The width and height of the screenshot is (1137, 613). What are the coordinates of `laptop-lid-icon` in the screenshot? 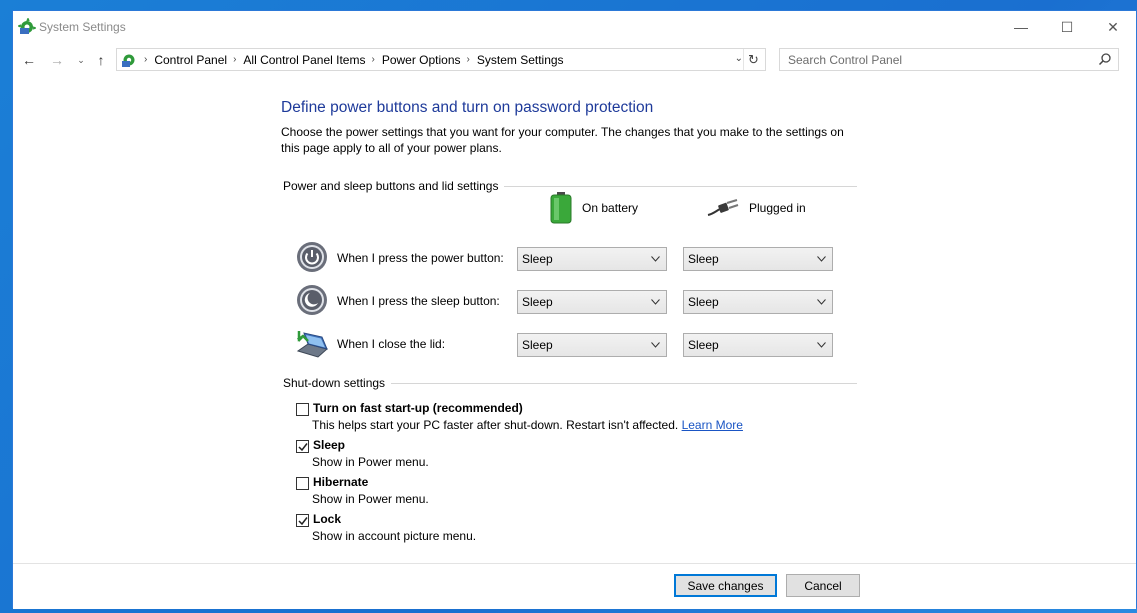 It's located at (312, 344).